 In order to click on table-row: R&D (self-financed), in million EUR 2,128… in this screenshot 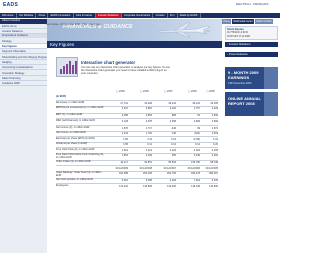, I will do `click(137, 121)`.